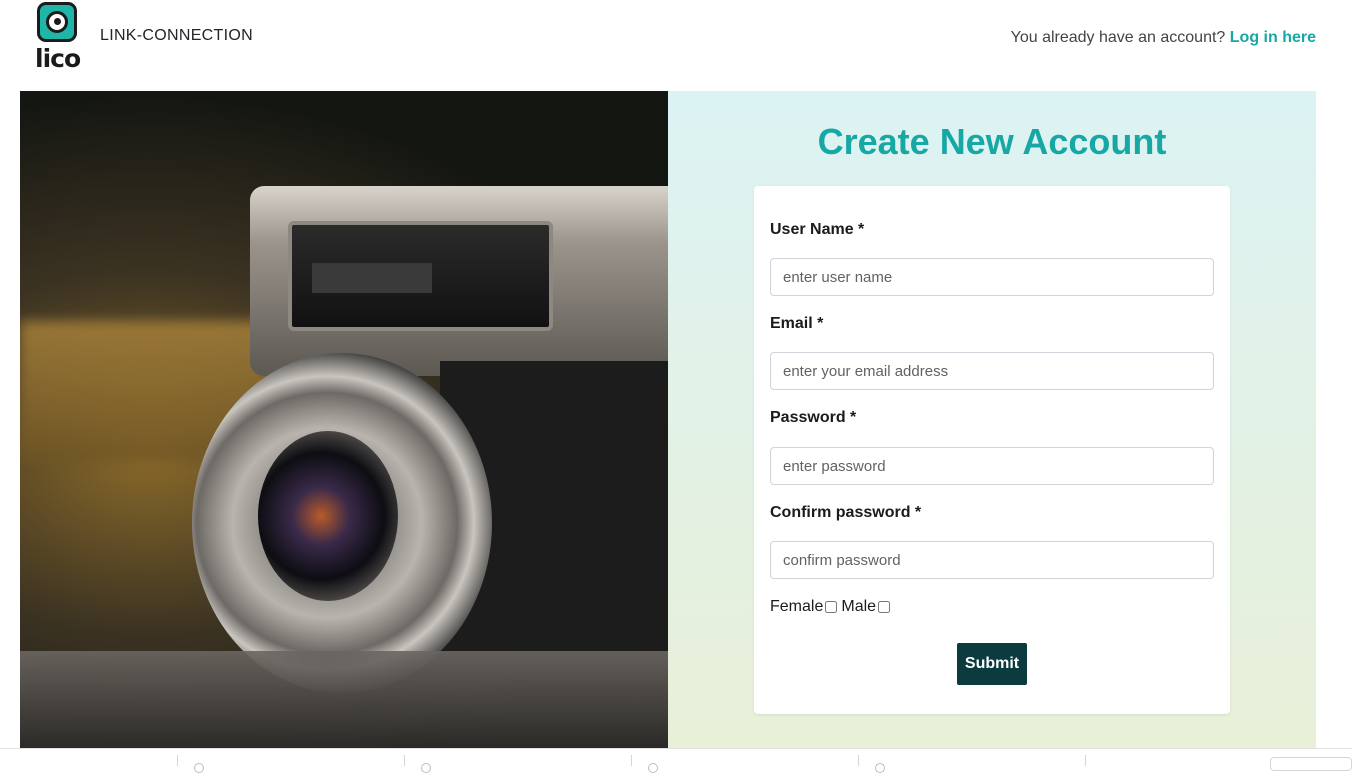 The image size is (1352, 773). I want to click on logo-wordmark: lico, so click(58, 58).